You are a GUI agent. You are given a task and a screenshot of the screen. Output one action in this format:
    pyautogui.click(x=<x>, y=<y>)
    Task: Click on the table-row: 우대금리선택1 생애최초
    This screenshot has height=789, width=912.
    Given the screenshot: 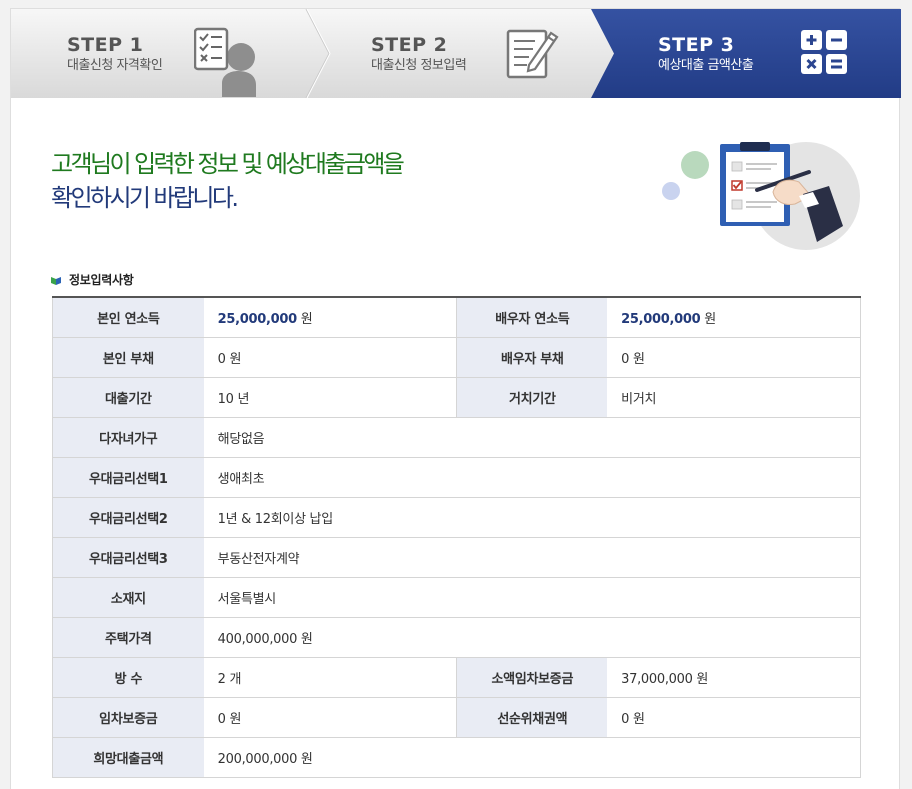 What is the action you would take?
    pyautogui.click(x=456, y=477)
    